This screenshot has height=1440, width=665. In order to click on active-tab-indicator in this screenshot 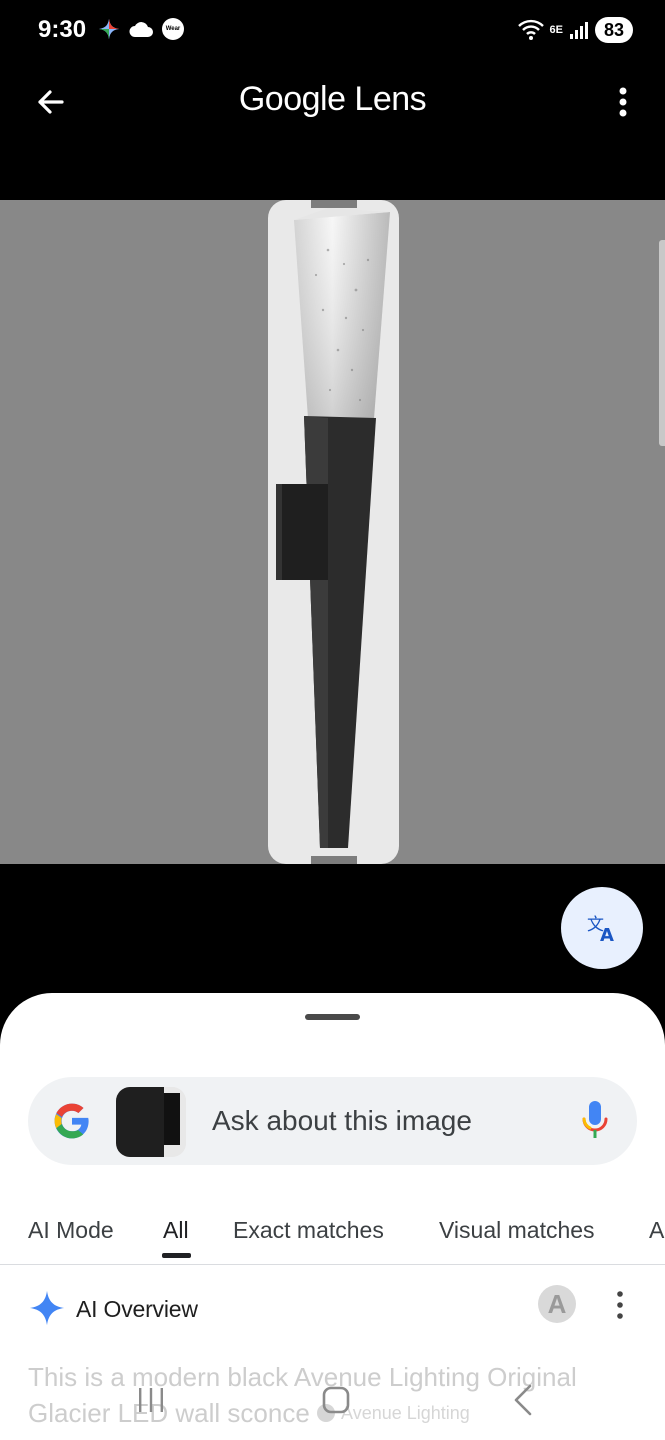, I will do `click(176, 1255)`.